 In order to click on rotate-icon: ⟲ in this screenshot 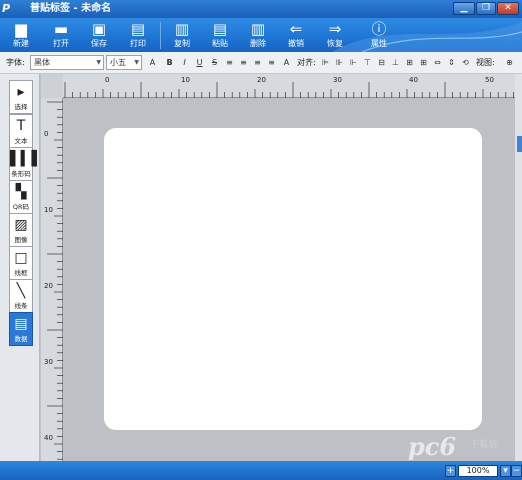, I will do `click(465, 62)`.